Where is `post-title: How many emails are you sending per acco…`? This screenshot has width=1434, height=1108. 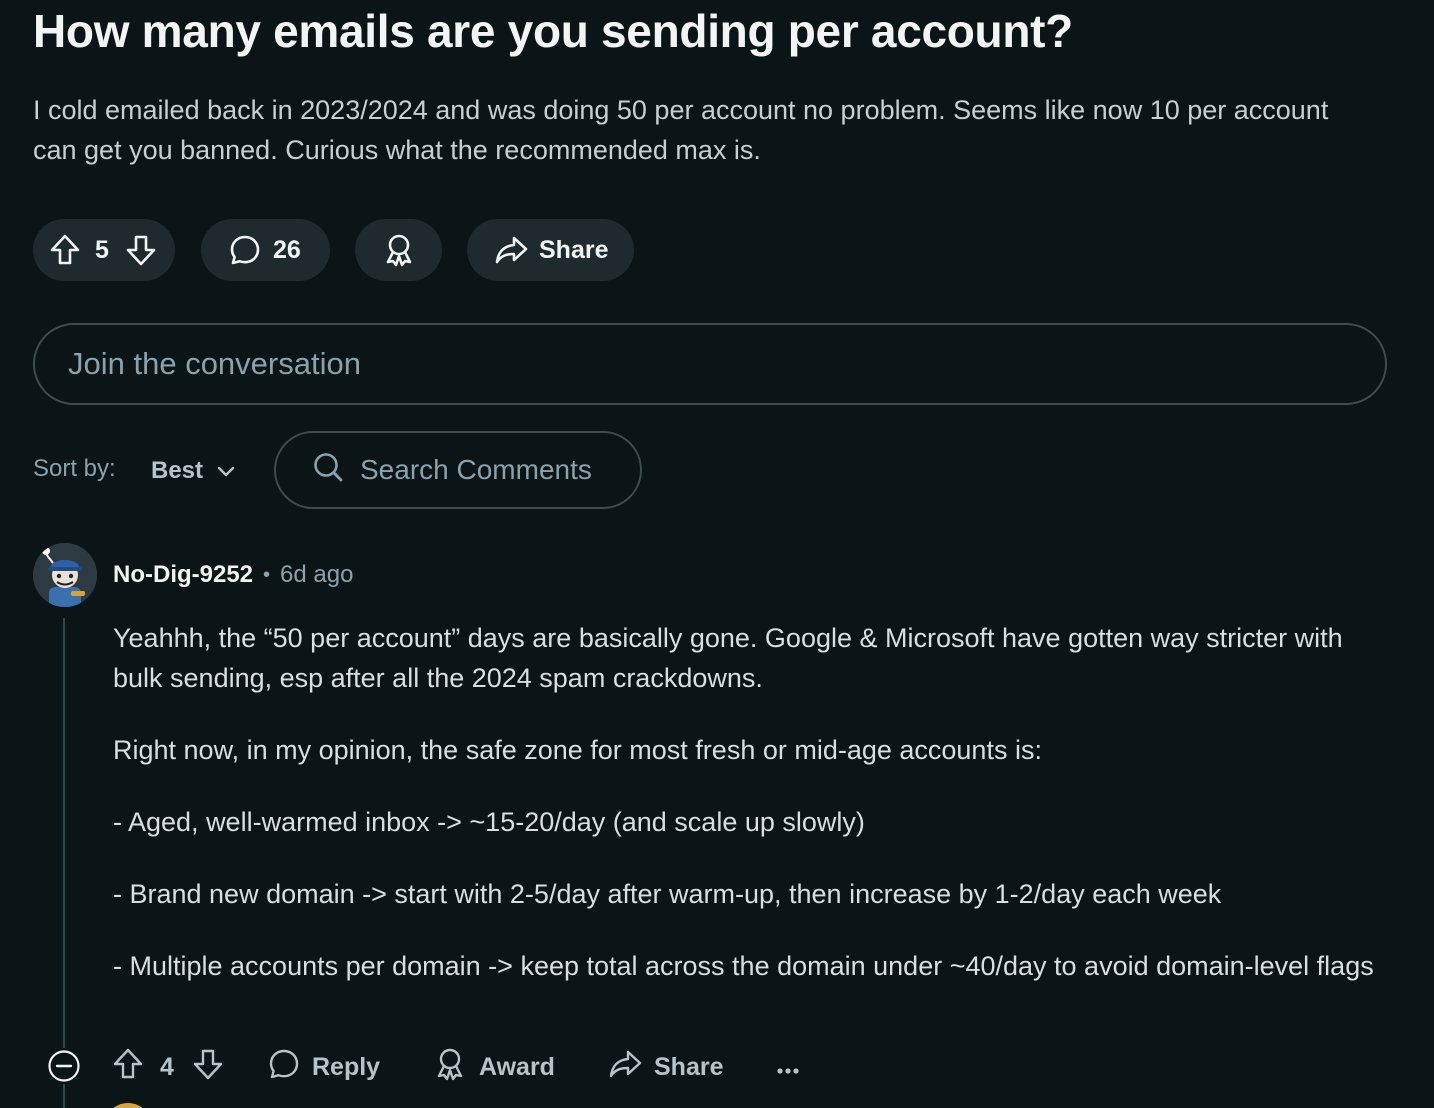 post-title: How many emails are you sending per acco… is located at coordinates (553, 31).